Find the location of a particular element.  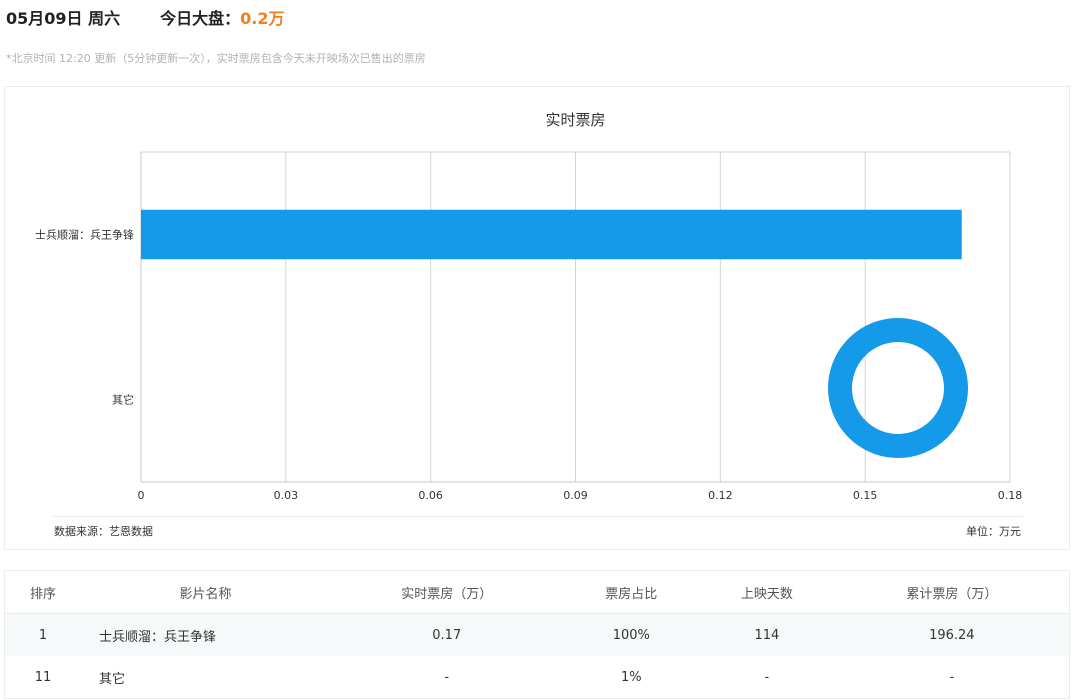

cell-total: - is located at coordinates (952, 677).